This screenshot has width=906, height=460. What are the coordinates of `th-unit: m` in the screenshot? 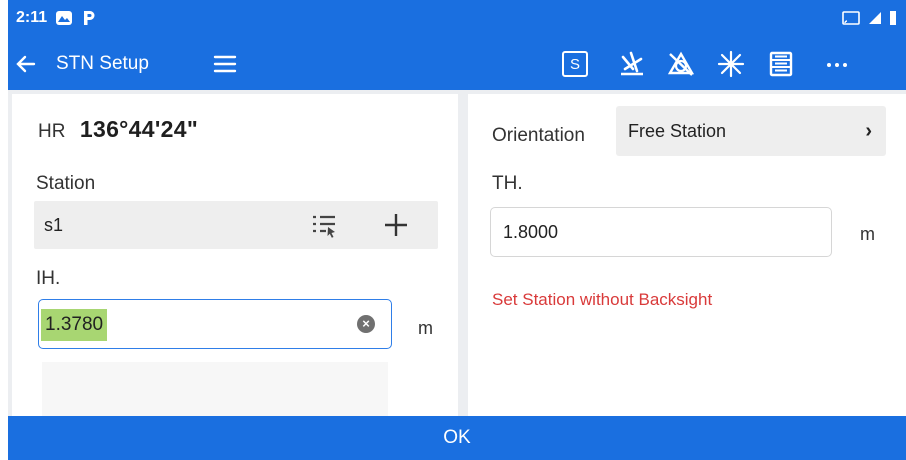 It's located at (867, 234).